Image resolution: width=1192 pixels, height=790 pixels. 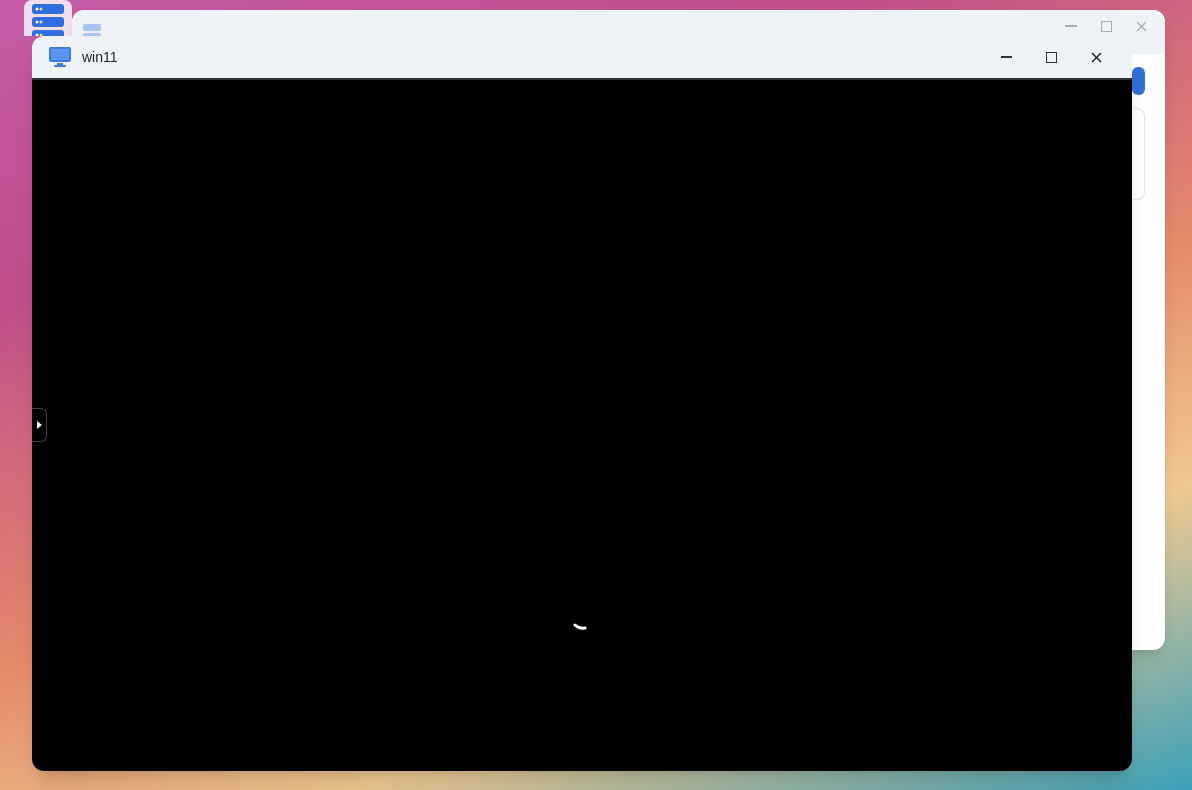 I want to click on close-icon, so click(x=1096, y=57).